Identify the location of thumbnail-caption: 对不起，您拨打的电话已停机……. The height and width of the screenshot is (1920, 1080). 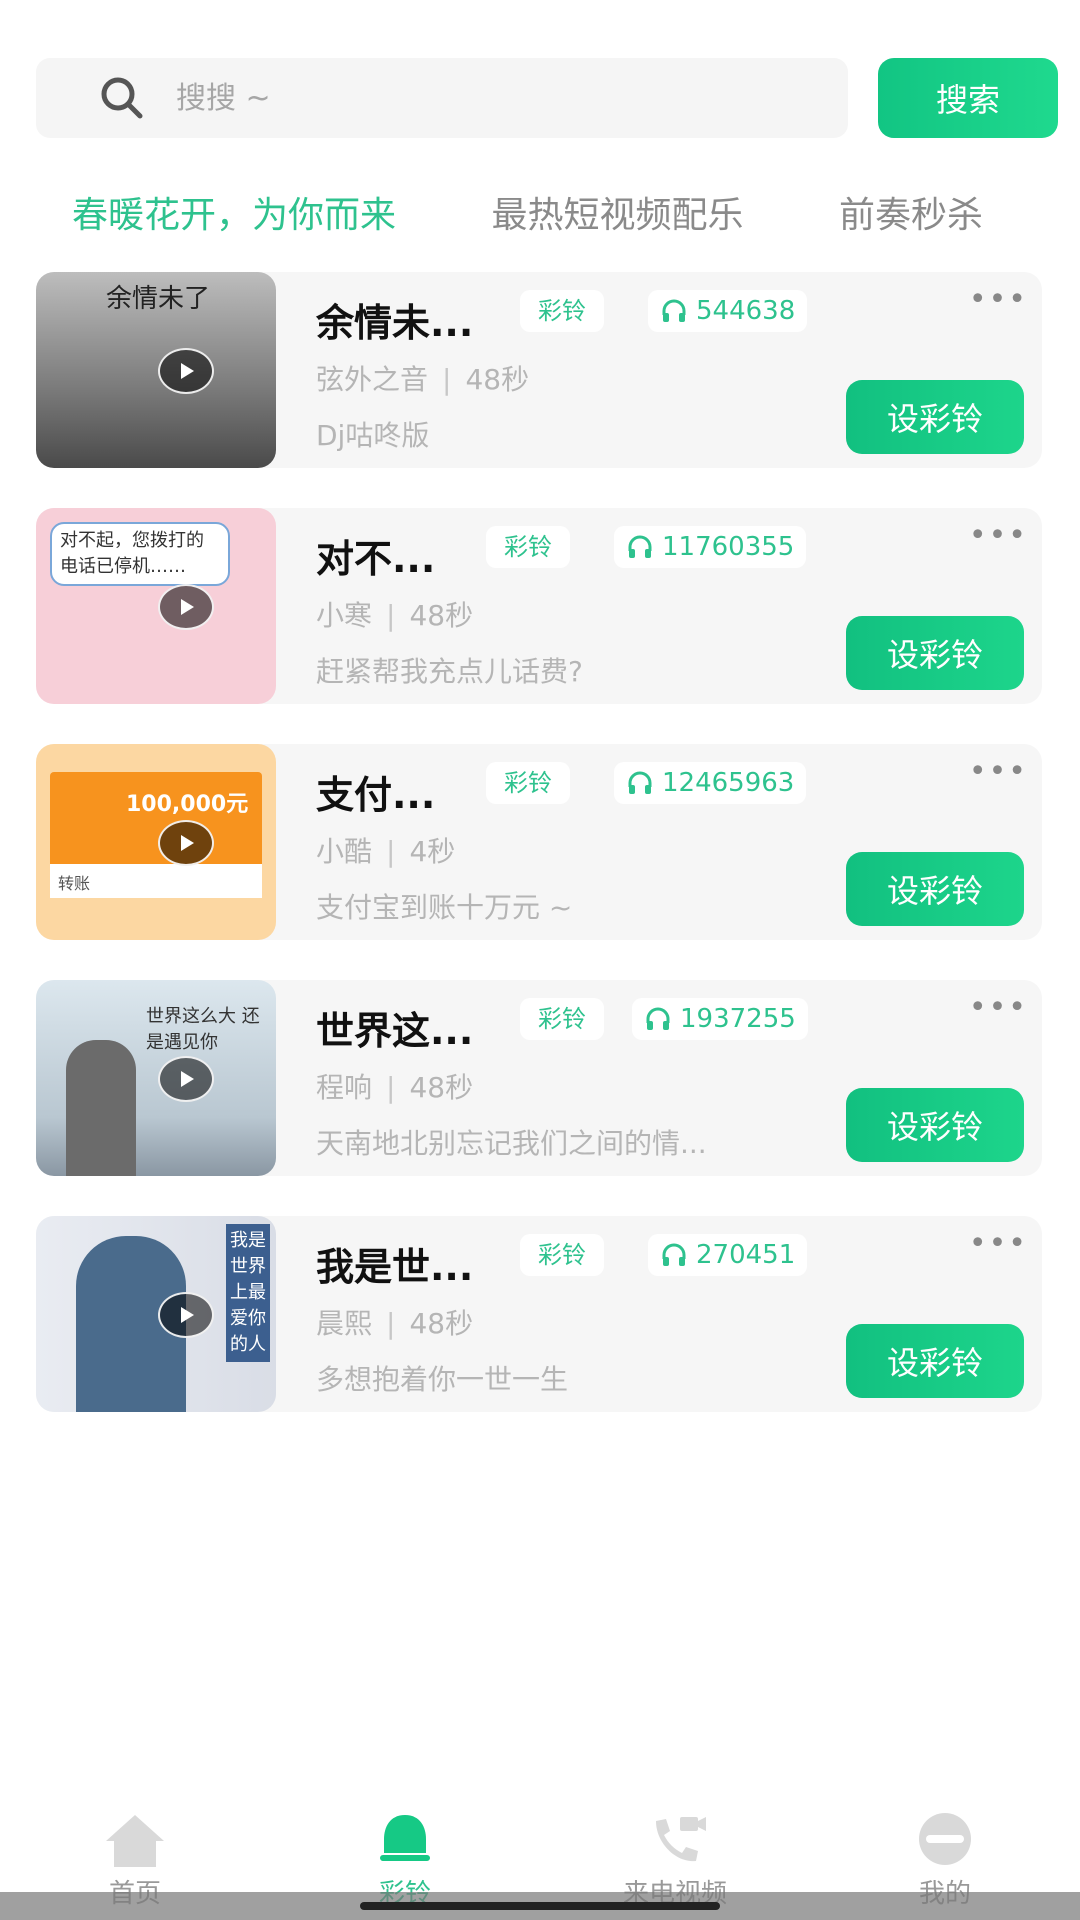
(140, 554).